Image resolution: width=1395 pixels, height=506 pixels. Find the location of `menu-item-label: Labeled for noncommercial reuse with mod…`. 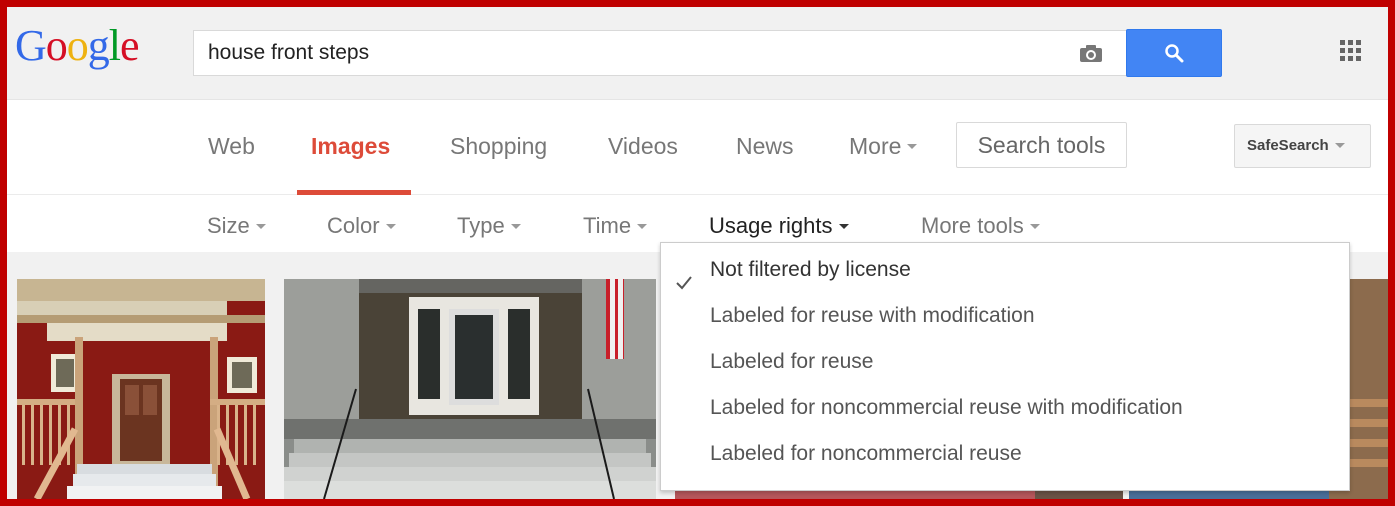

menu-item-label: Labeled for noncommercial reuse with mod… is located at coordinates (946, 407).